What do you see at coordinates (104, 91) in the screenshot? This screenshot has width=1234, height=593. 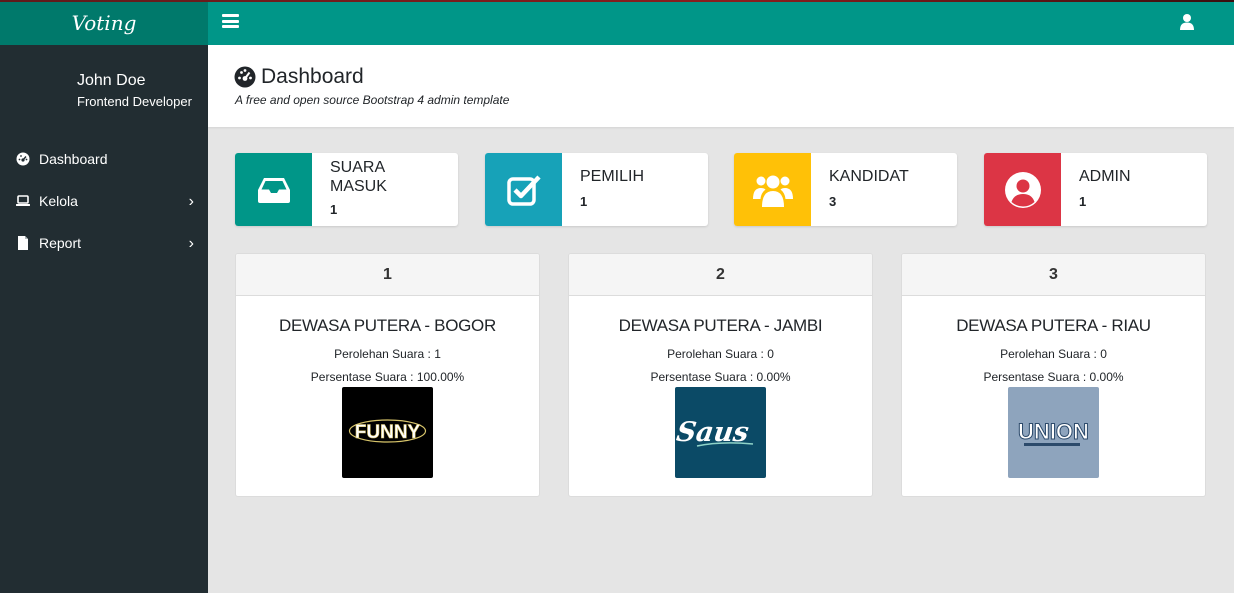 I see `user-profile: John Doe Frontend Developer` at bounding box center [104, 91].